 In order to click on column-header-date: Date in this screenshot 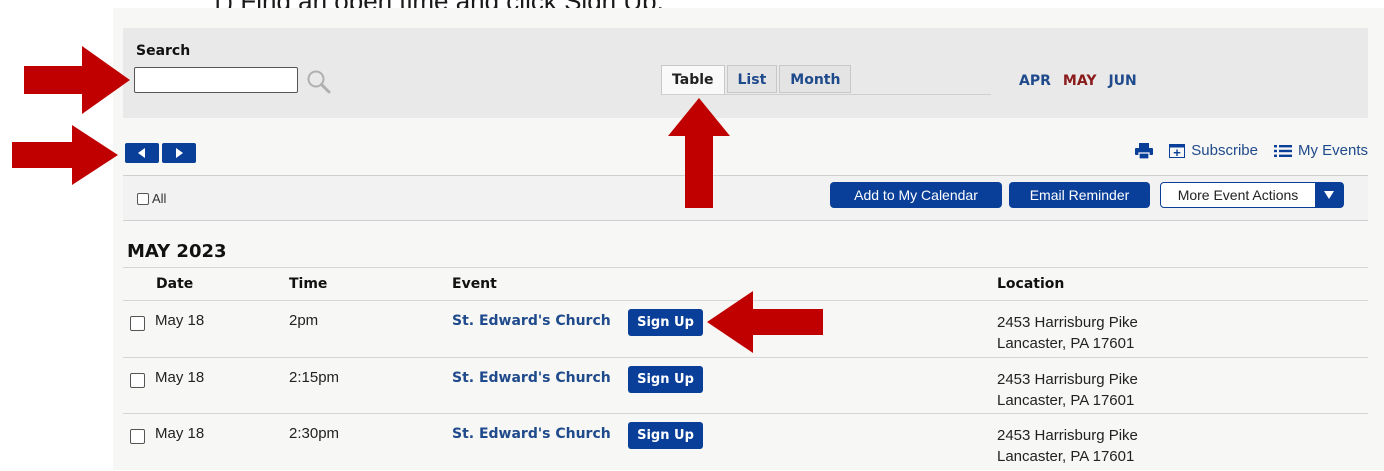, I will do `click(175, 284)`.